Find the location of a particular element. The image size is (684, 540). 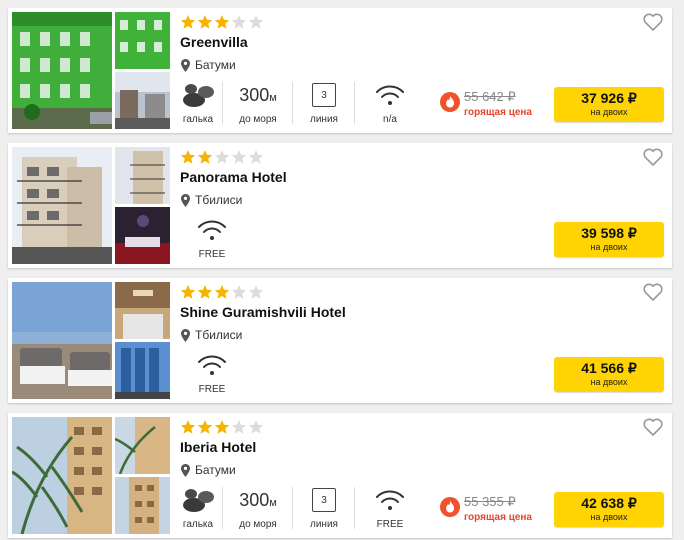

price-amount: 42 638 ₽ is located at coordinates (609, 503).